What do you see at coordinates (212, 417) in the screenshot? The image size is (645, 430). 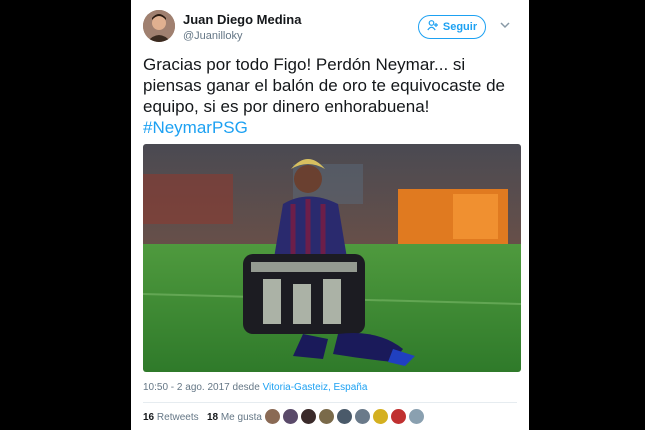 I see `like-count: 18` at bounding box center [212, 417].